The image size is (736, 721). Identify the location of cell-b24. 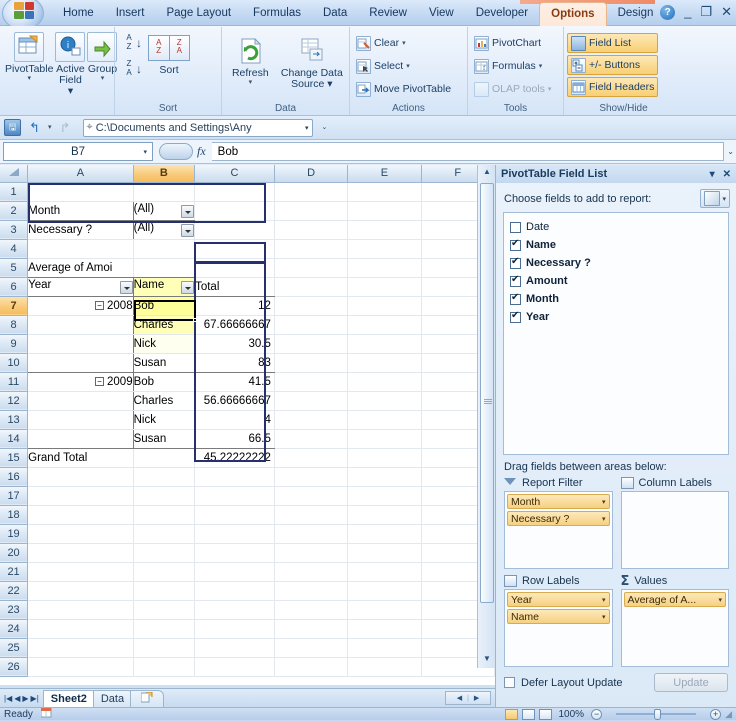
(164, 629).